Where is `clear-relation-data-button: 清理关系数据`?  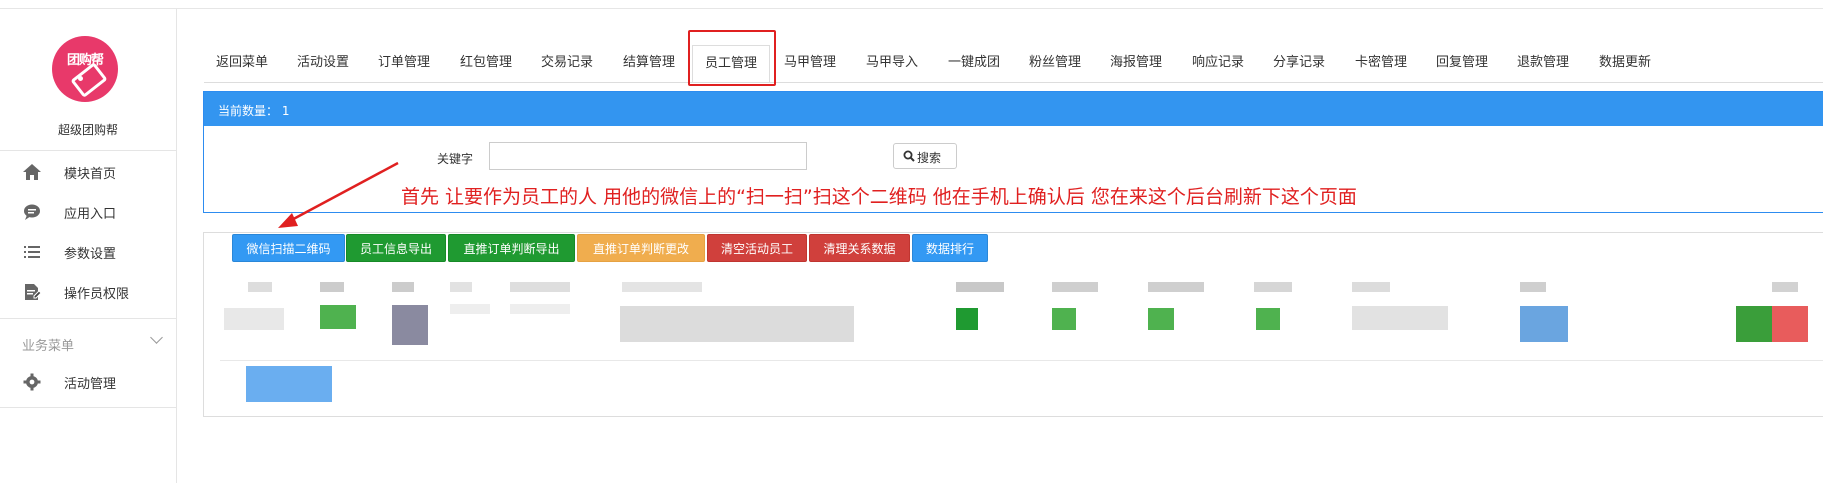
clear-relation-data-button: 清理关系数据 is located at coordinates (859, 248).